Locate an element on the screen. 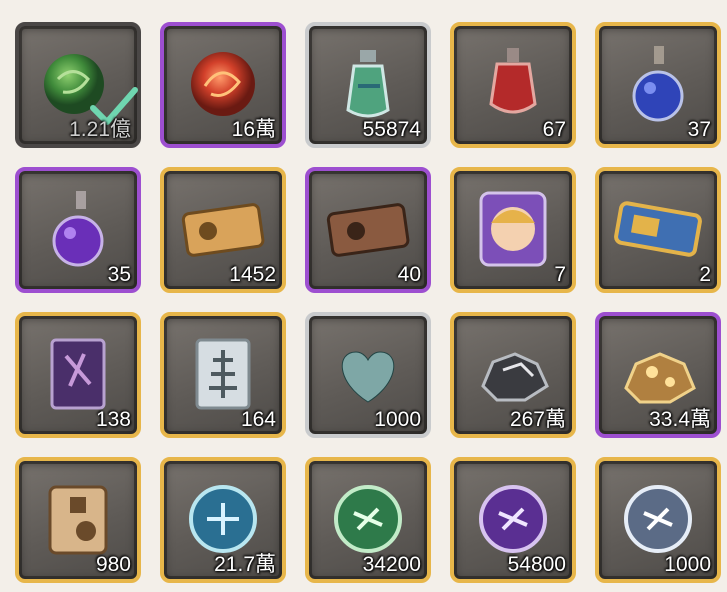  item-quantity: 138 is located at coordinates (113, 419).